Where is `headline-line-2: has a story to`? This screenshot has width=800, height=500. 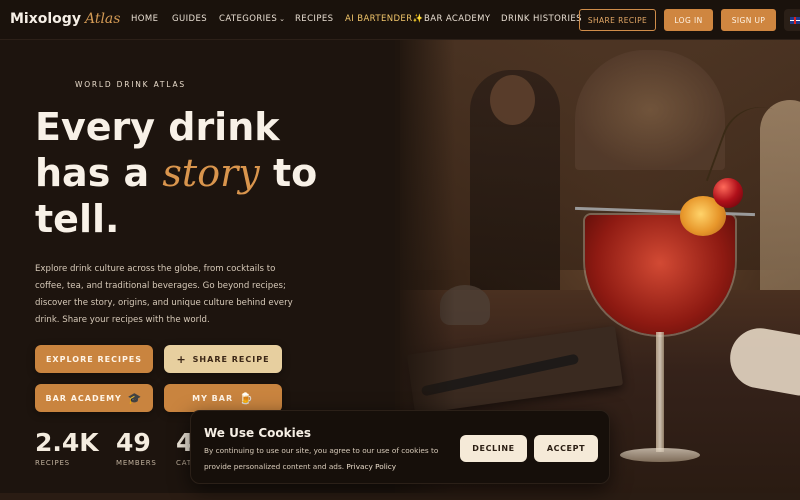
headline-line-2: has a story to is located at coordinates (215, 173).